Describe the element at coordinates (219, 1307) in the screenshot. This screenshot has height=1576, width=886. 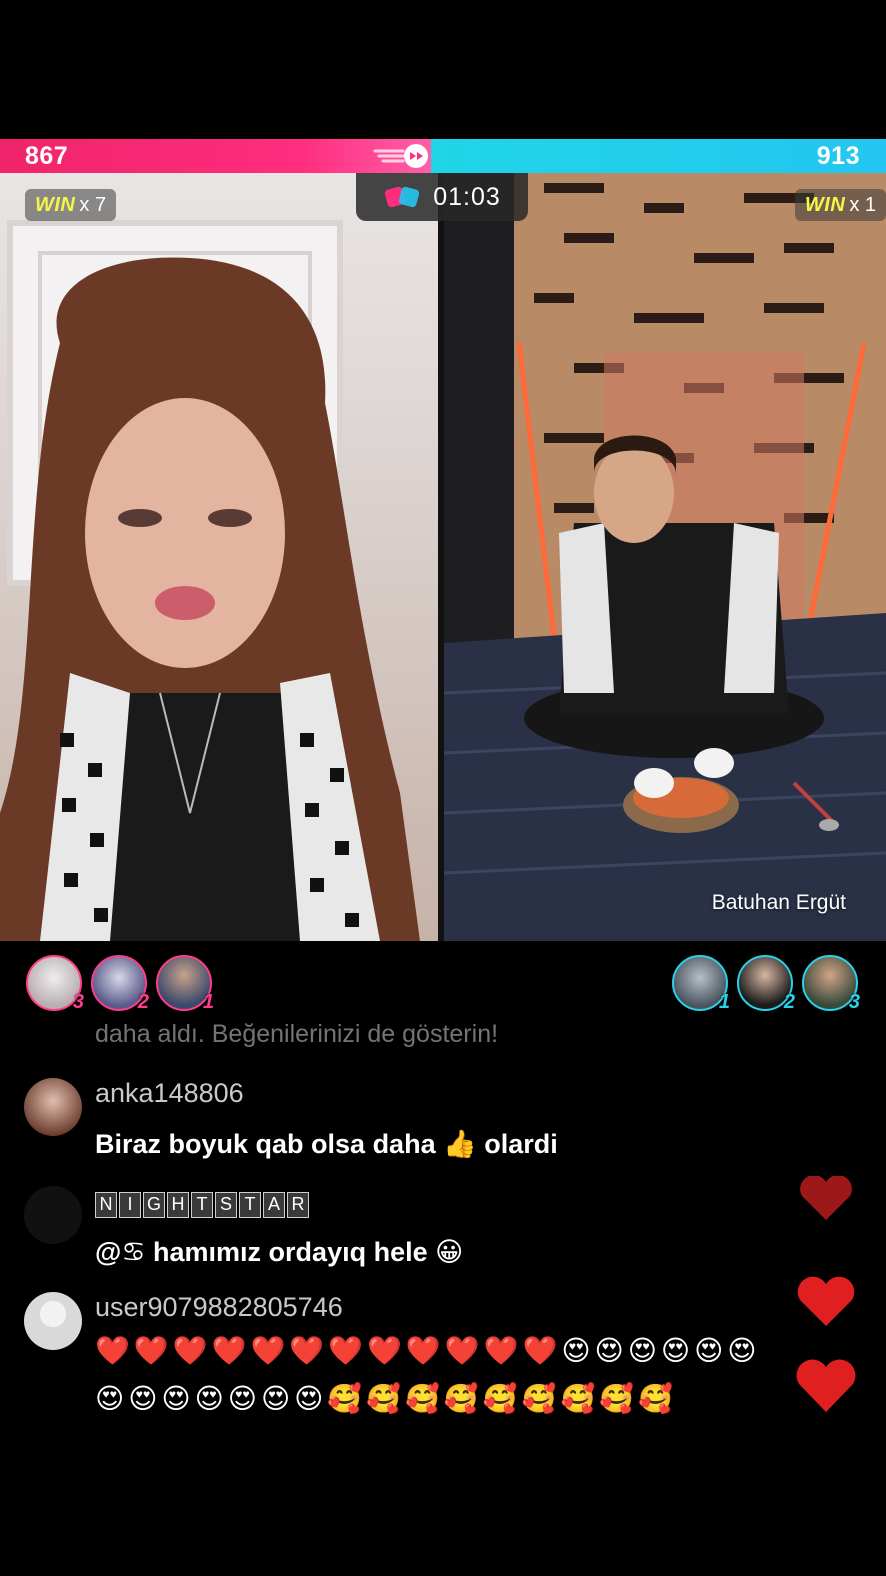
I see `chat-username: user9079882805746` at that location.